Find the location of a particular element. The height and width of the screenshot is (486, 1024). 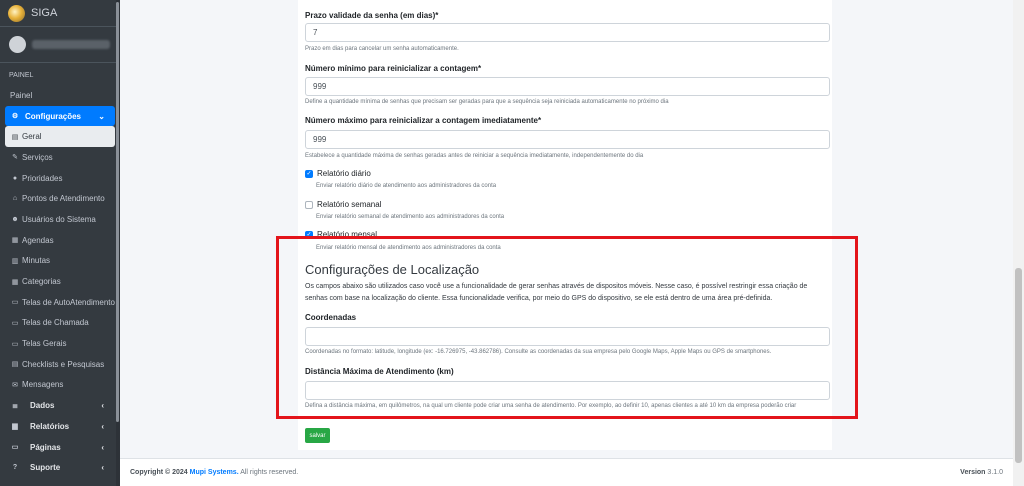

avatar is located at coordinates (17, 44).